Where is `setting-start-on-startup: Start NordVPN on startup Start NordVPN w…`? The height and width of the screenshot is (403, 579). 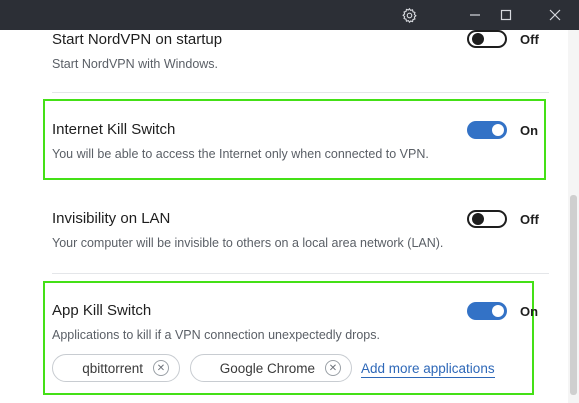
setting-start-on-startup: Start NordVPN on startup Start NordVPN w… is located at coordinates (300, 51).